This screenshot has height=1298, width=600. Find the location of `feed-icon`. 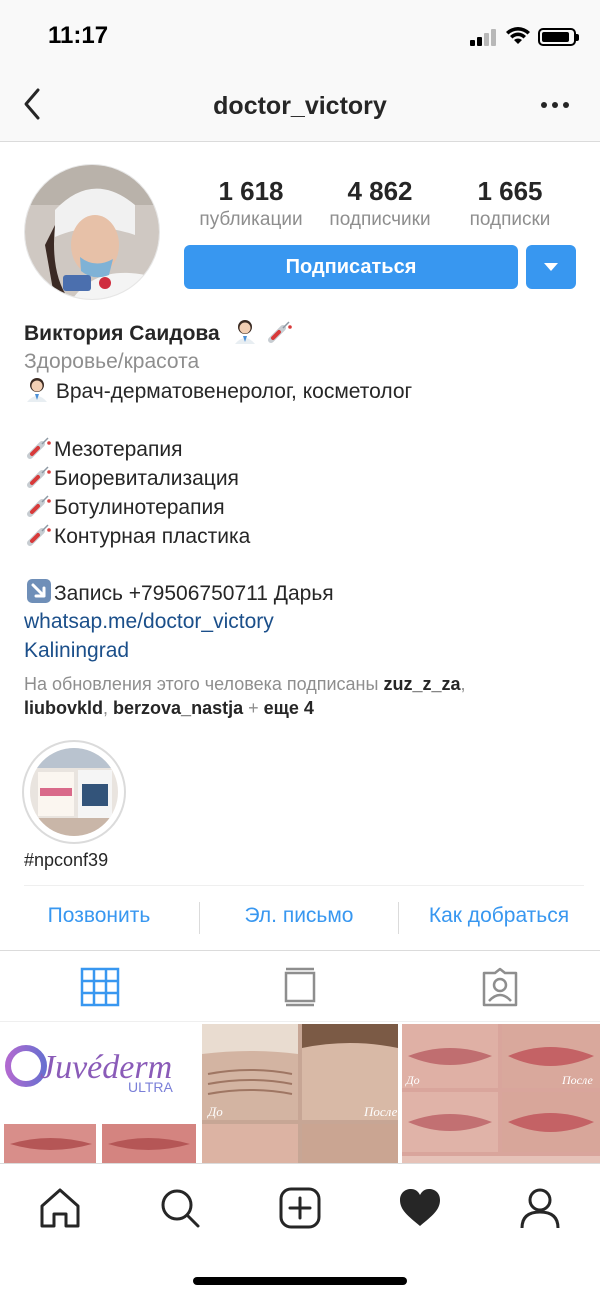

feed-icon is located at coordinates (300, 987).